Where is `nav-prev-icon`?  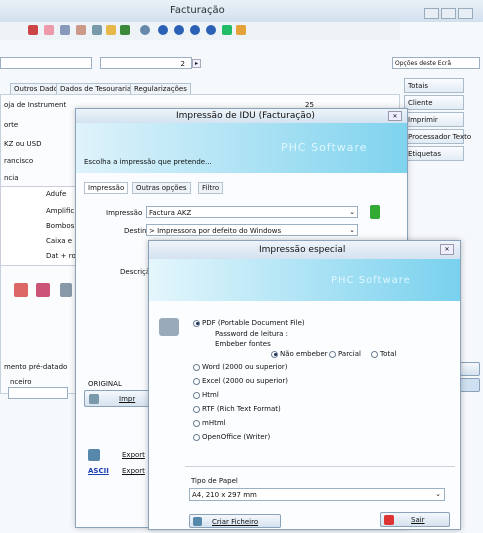
nav-prev-icon is located at coordinates (179, 30).